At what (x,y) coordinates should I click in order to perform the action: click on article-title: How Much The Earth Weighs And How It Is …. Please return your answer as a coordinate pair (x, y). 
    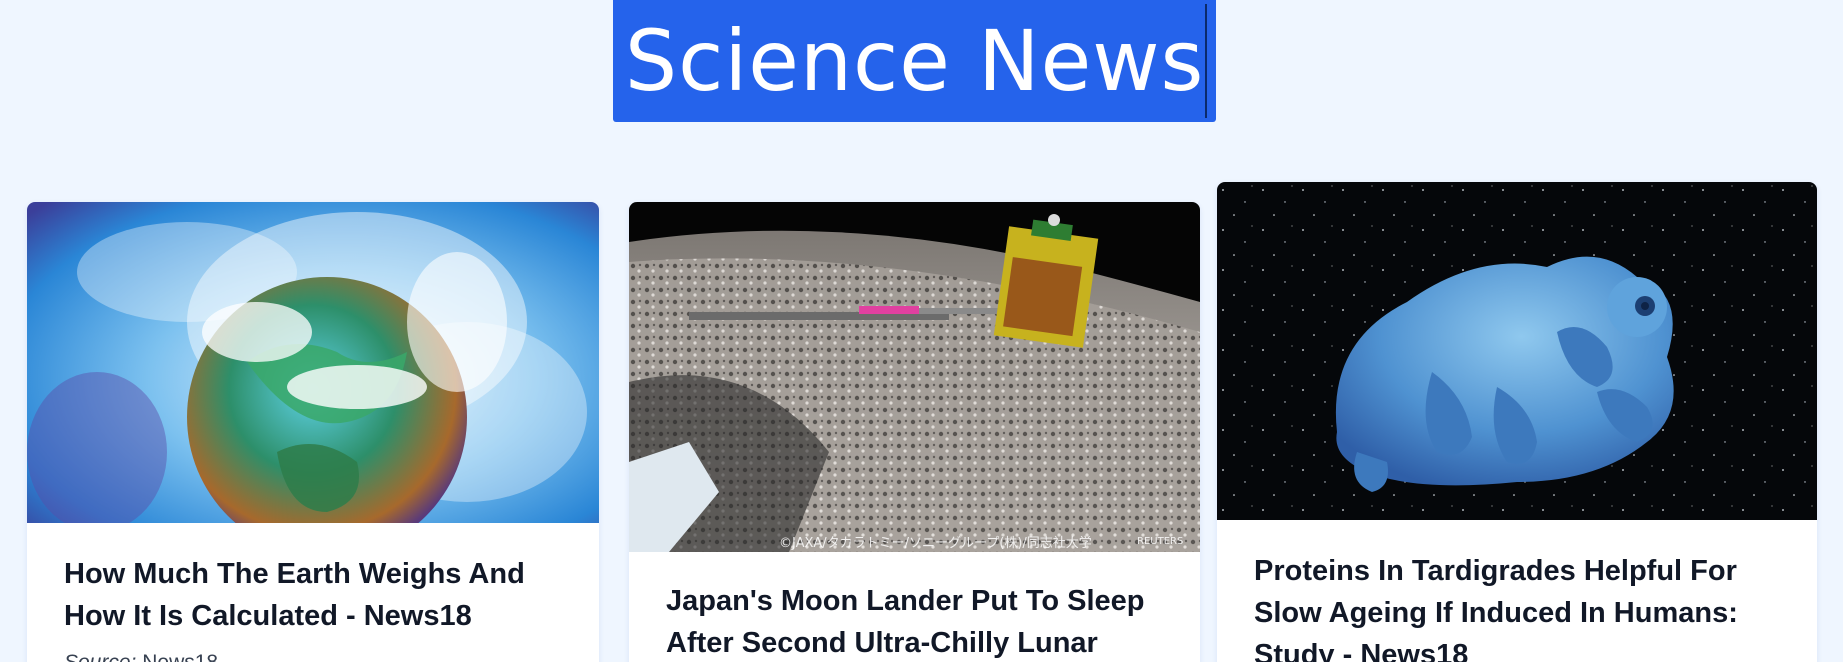
    Looking at the image, I should click on (313, 595).